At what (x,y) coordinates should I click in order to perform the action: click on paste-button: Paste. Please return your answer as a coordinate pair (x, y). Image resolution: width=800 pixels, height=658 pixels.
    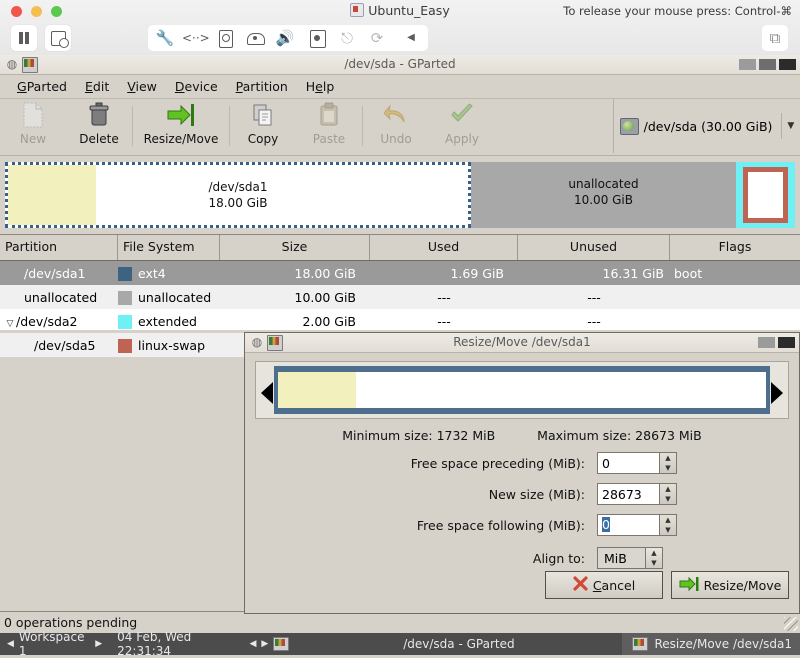
    Looking at the image, I should click on (329, 126).